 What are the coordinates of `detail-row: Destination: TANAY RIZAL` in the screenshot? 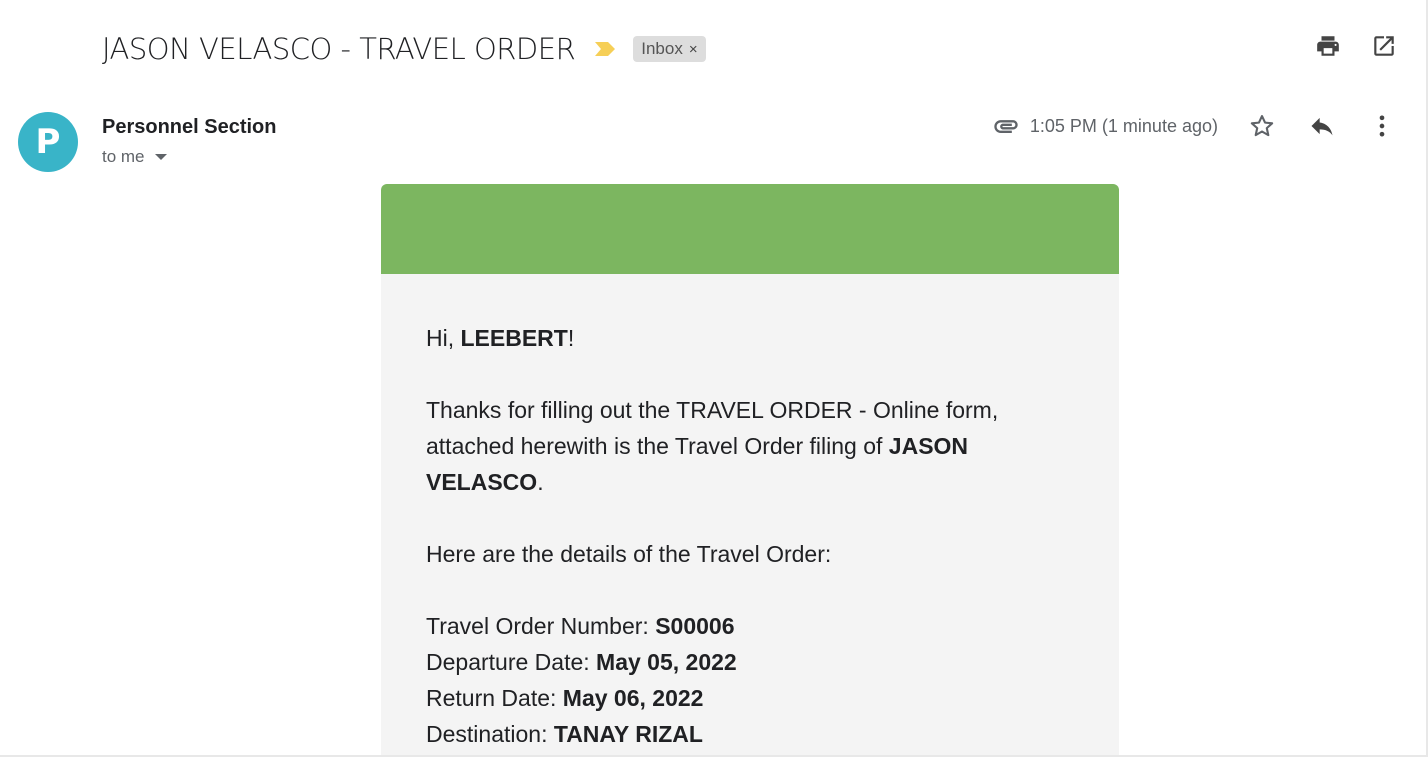 It's located at (750, 734).